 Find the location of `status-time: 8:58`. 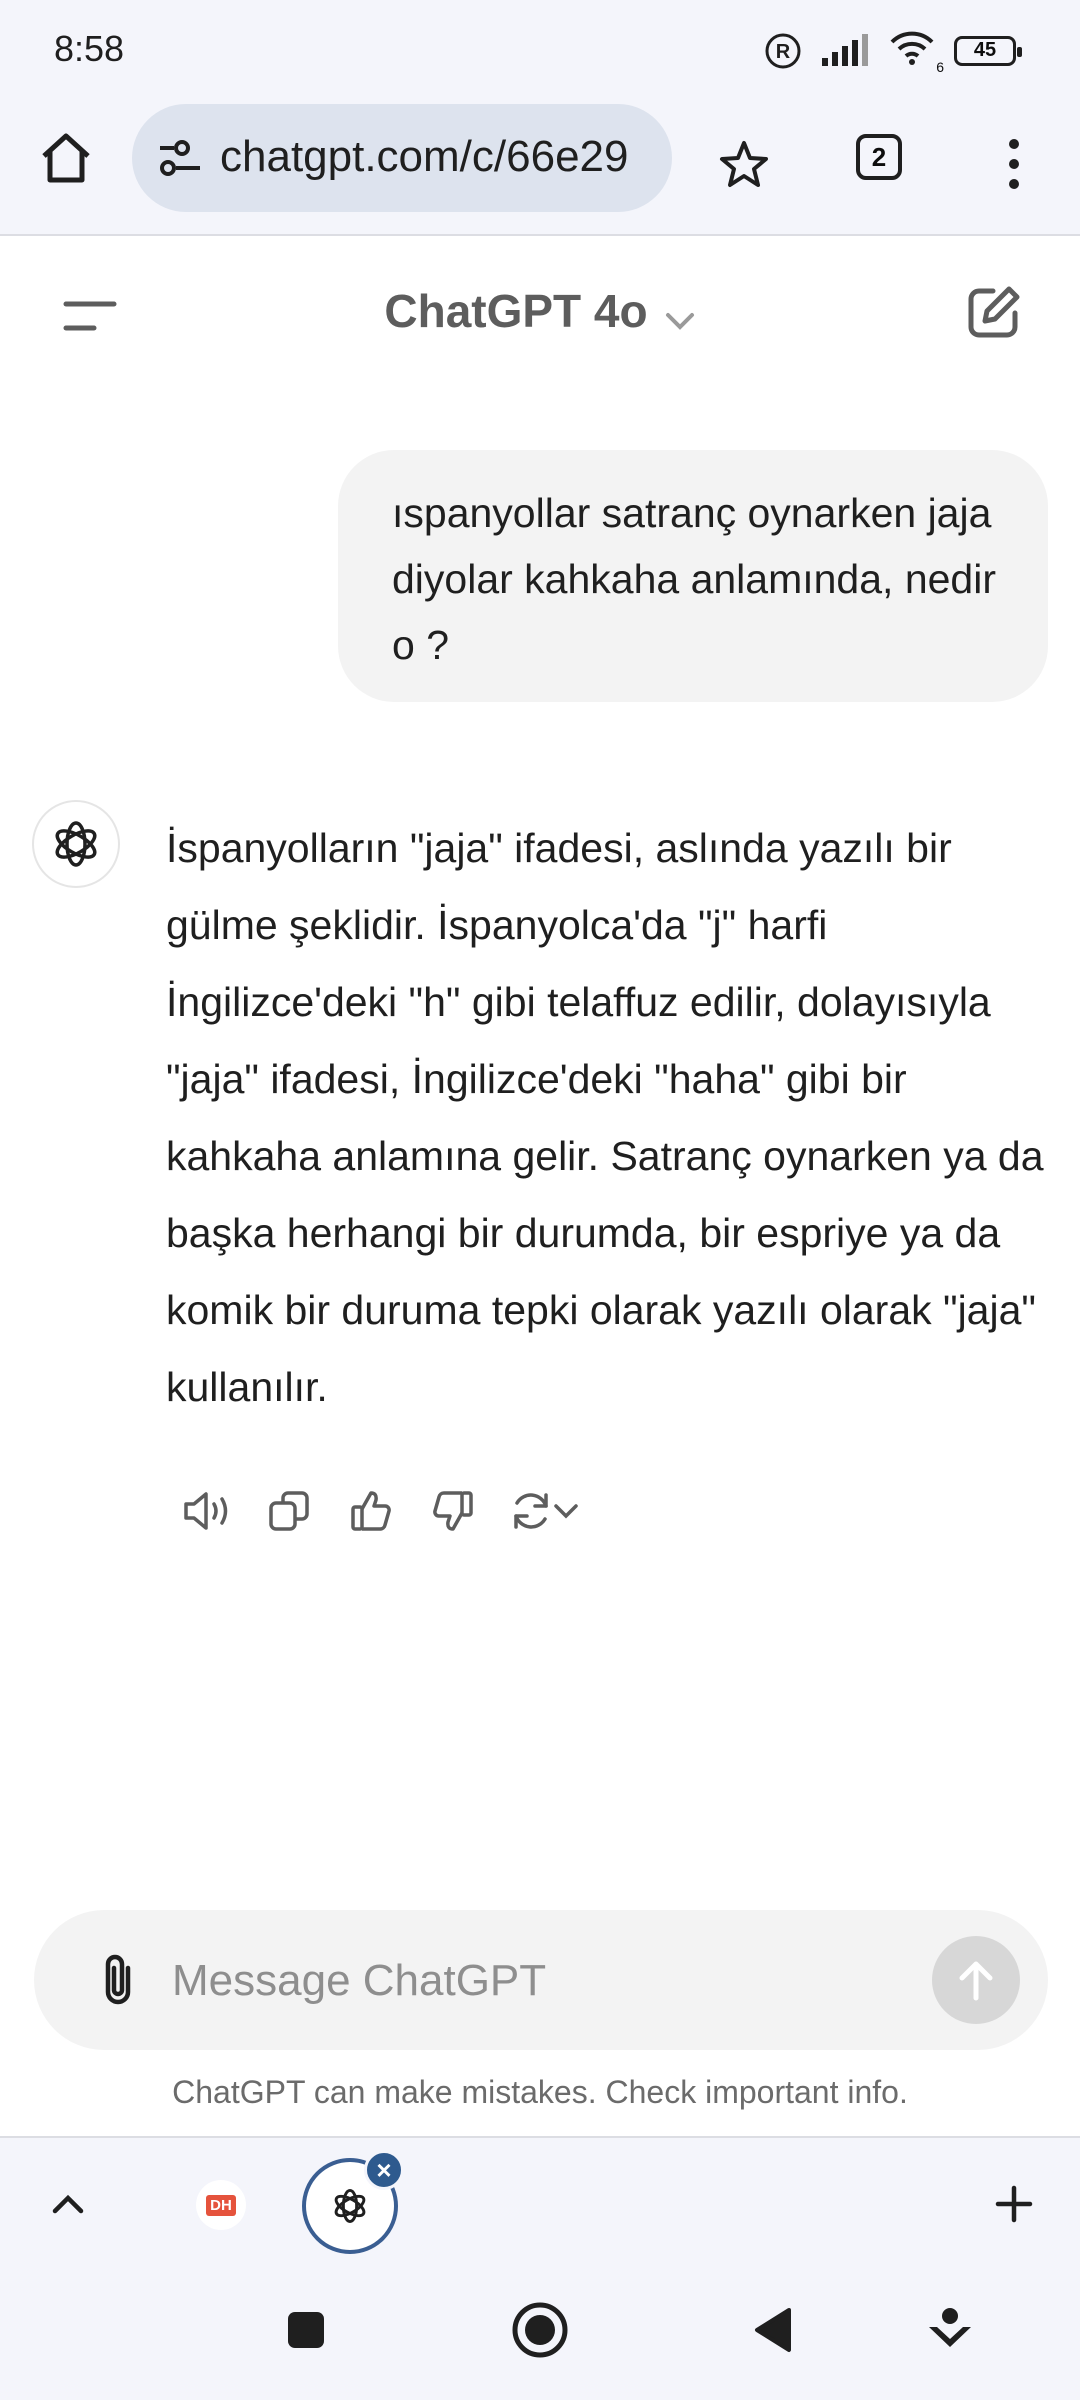

status-time: 8:58 is located at coordinates (89, 48).